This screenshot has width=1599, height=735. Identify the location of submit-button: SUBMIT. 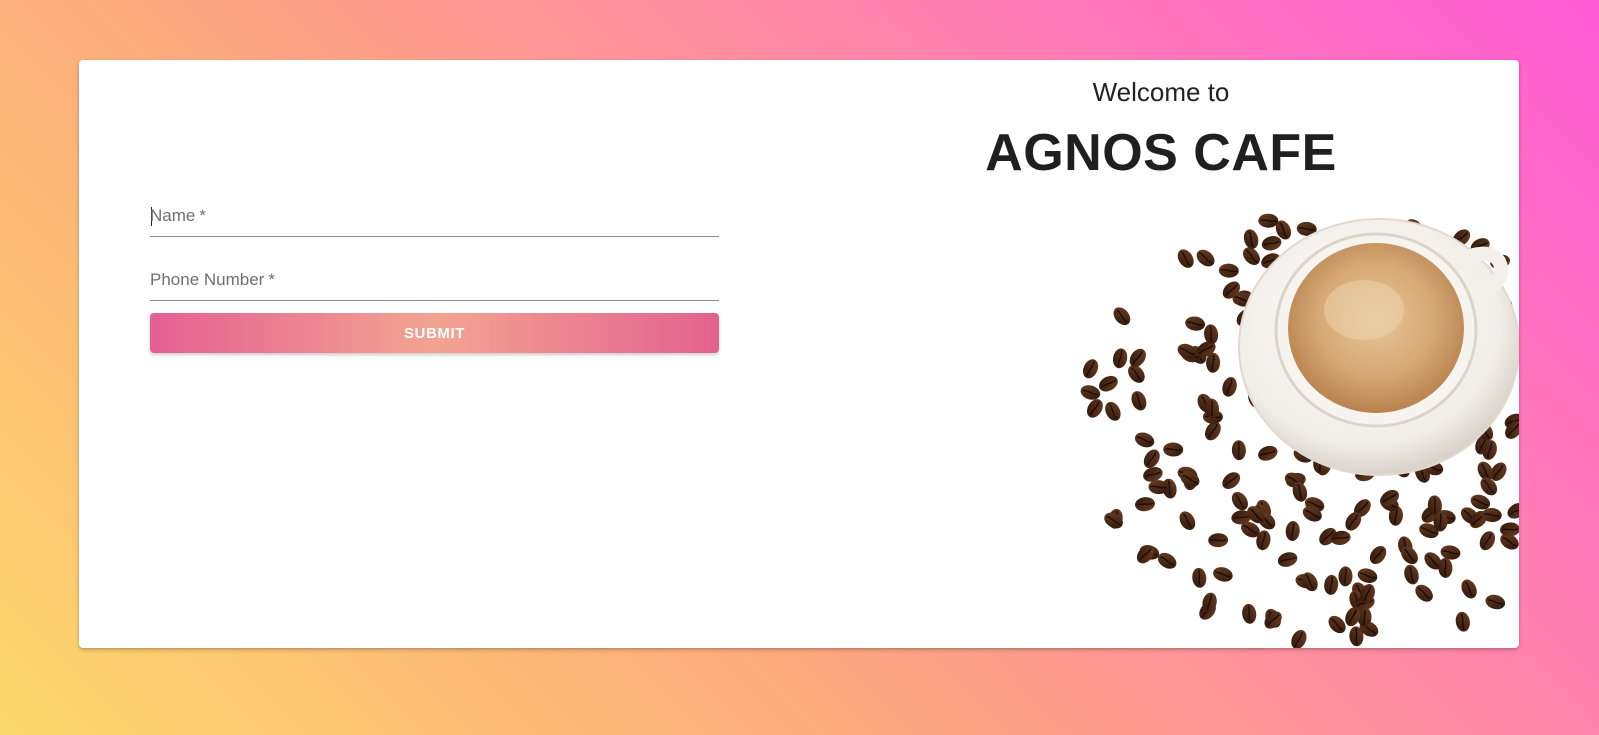
(434, 333).